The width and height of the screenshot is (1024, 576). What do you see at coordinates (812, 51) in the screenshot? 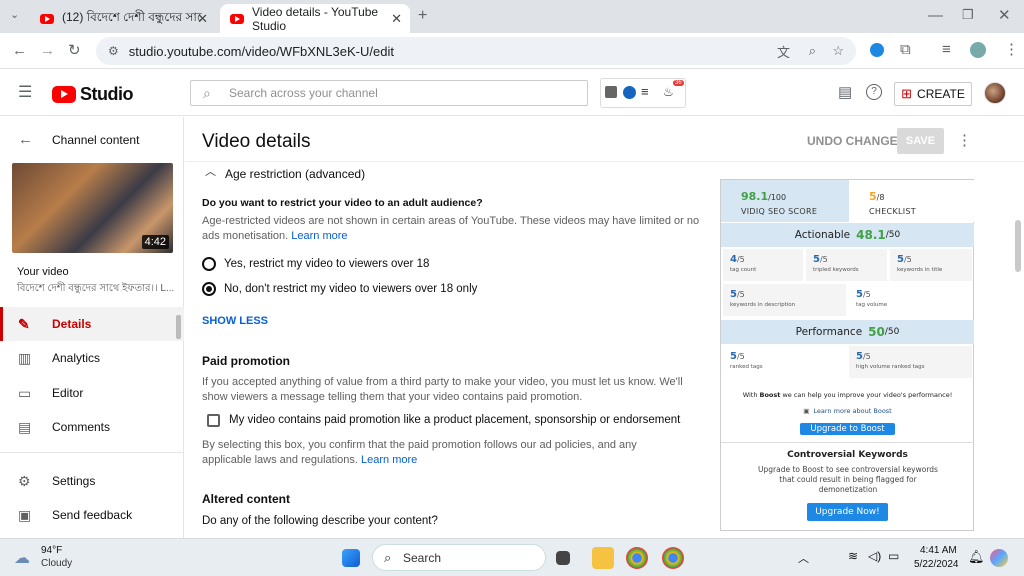
I see `zoom-icon: ⌕` at bounding box center [812, 51].